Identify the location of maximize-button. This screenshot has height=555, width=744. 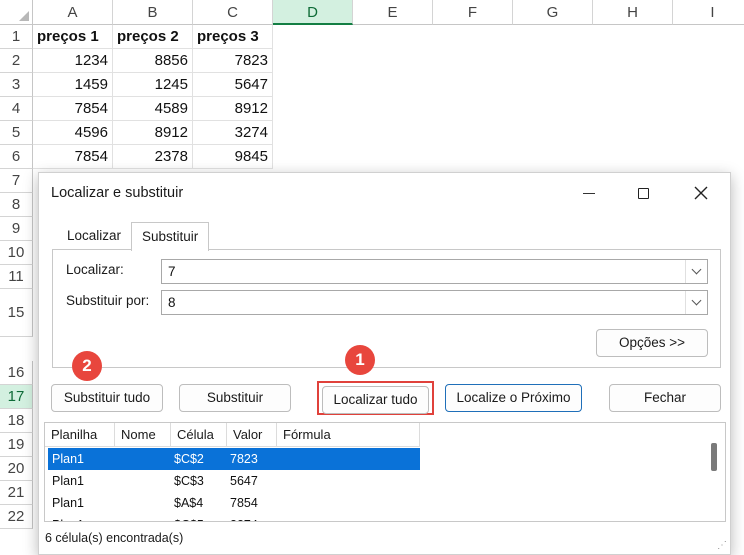
(643, 193).